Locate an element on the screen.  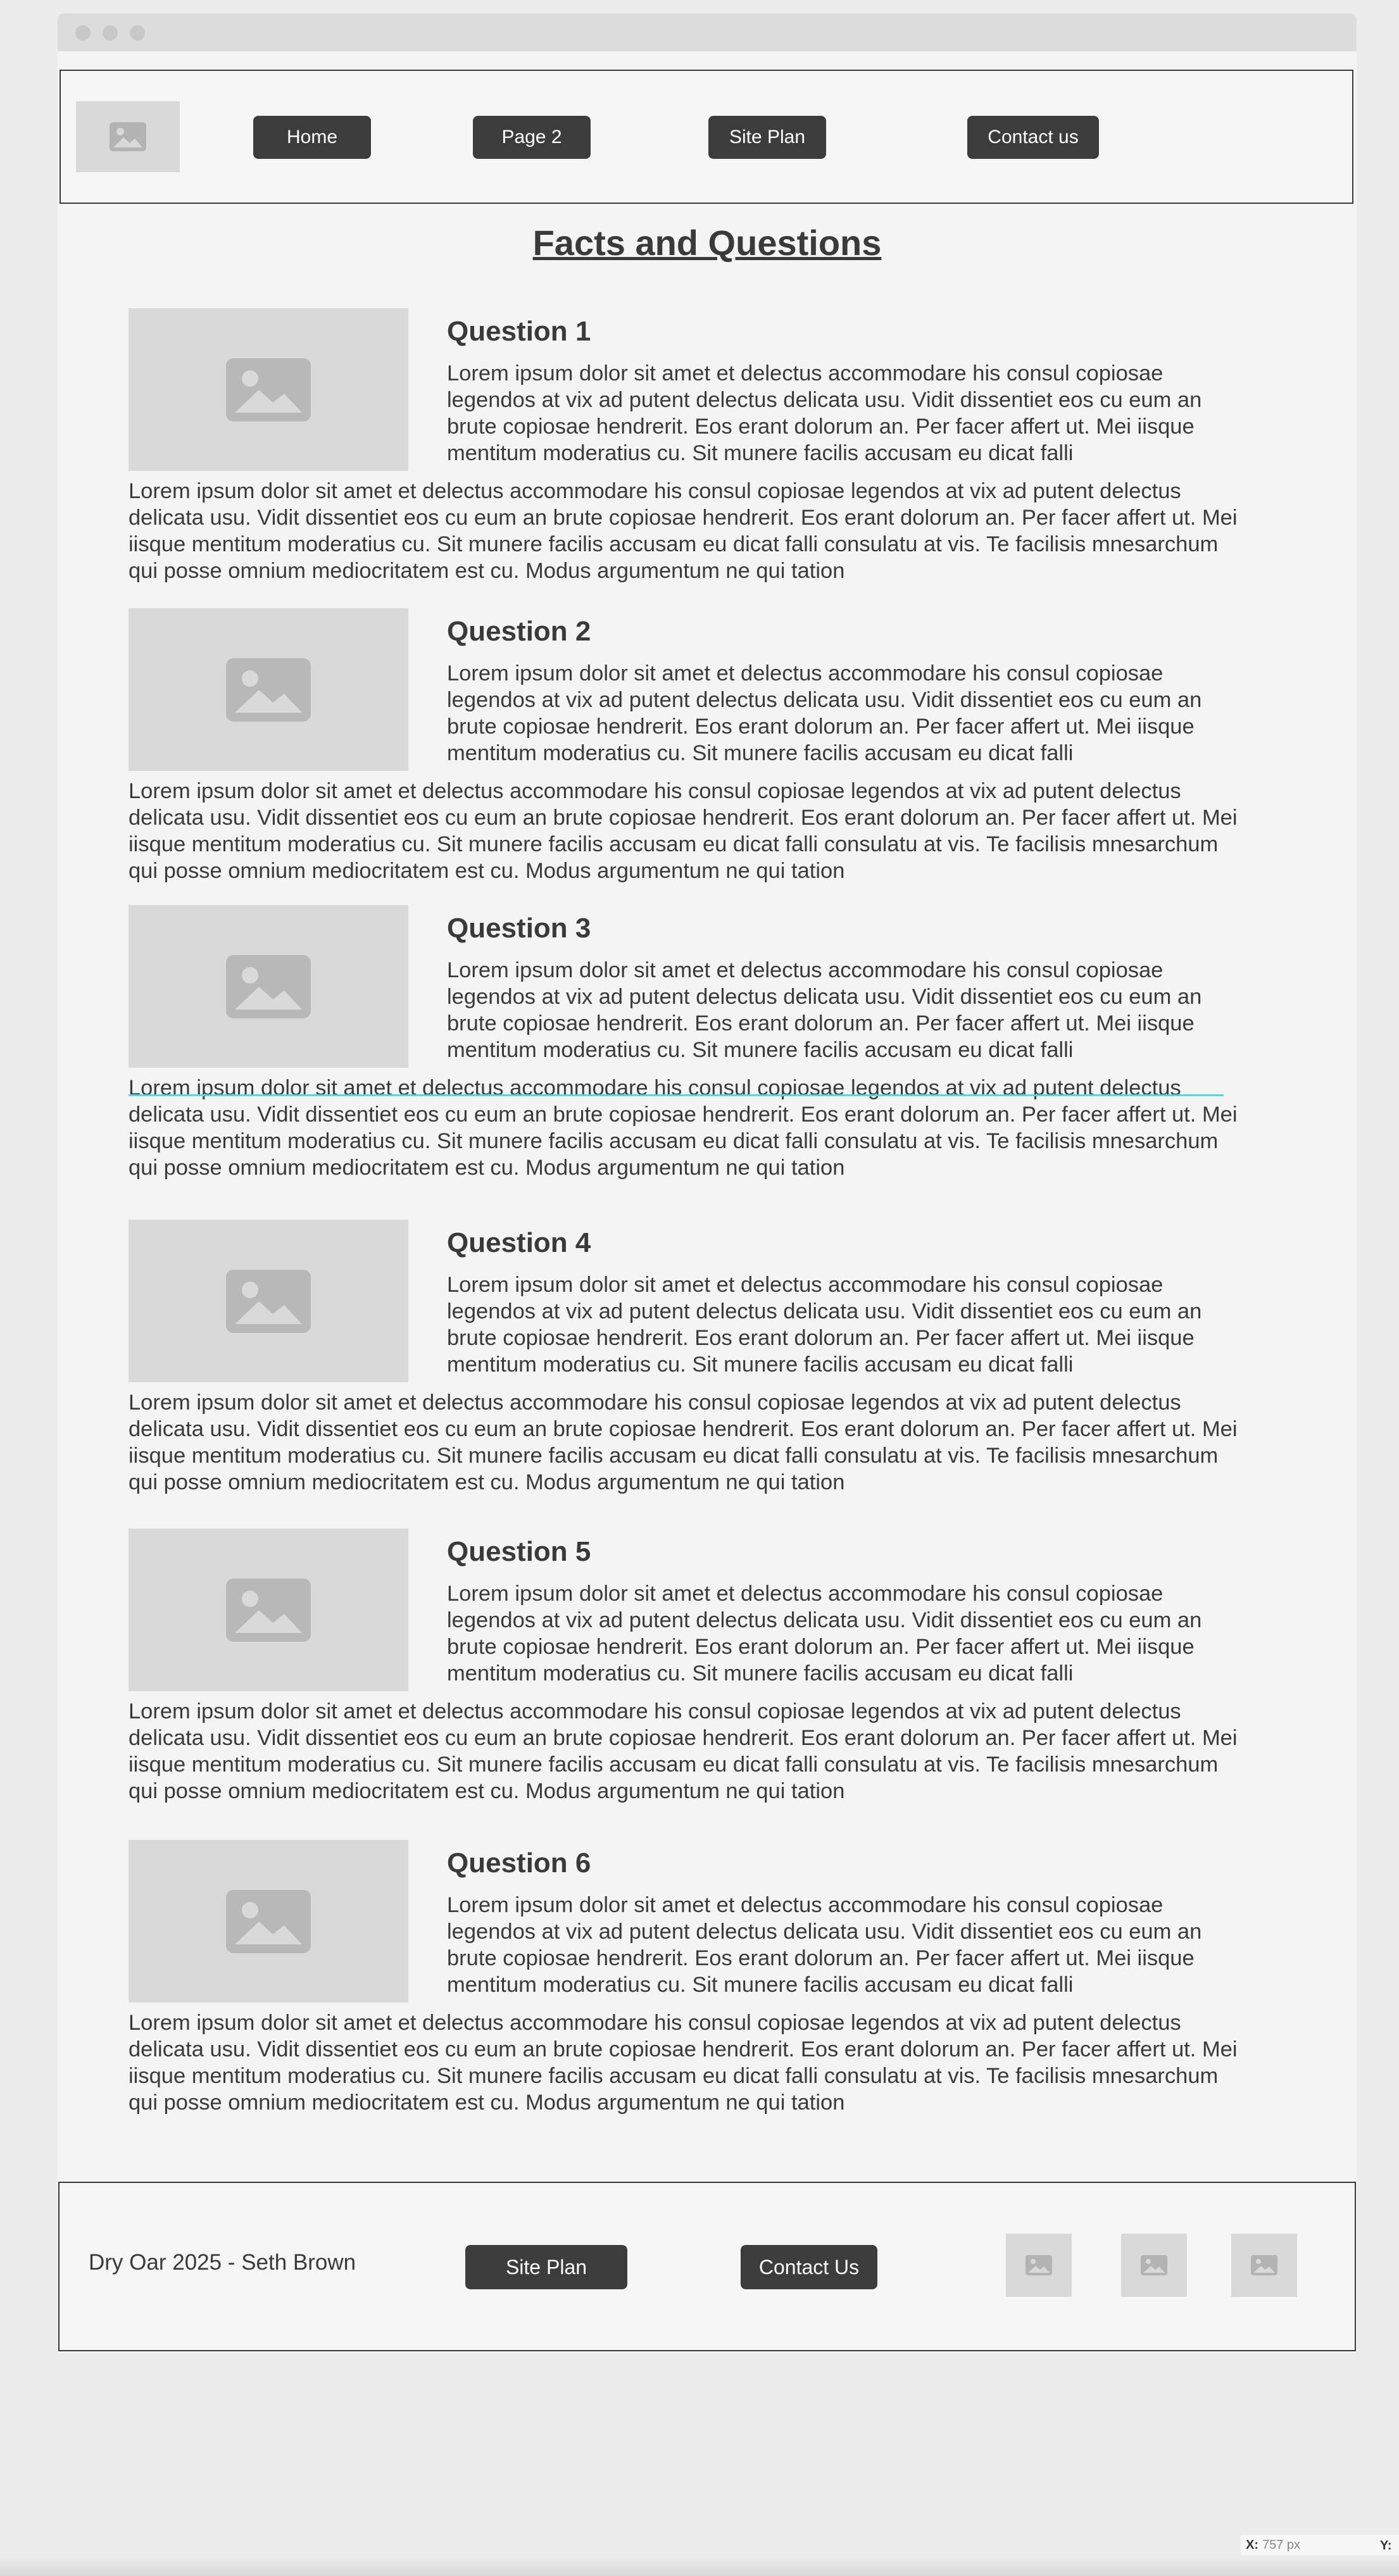
page-title: Facts and Questions is located at coordinates (707, 243).